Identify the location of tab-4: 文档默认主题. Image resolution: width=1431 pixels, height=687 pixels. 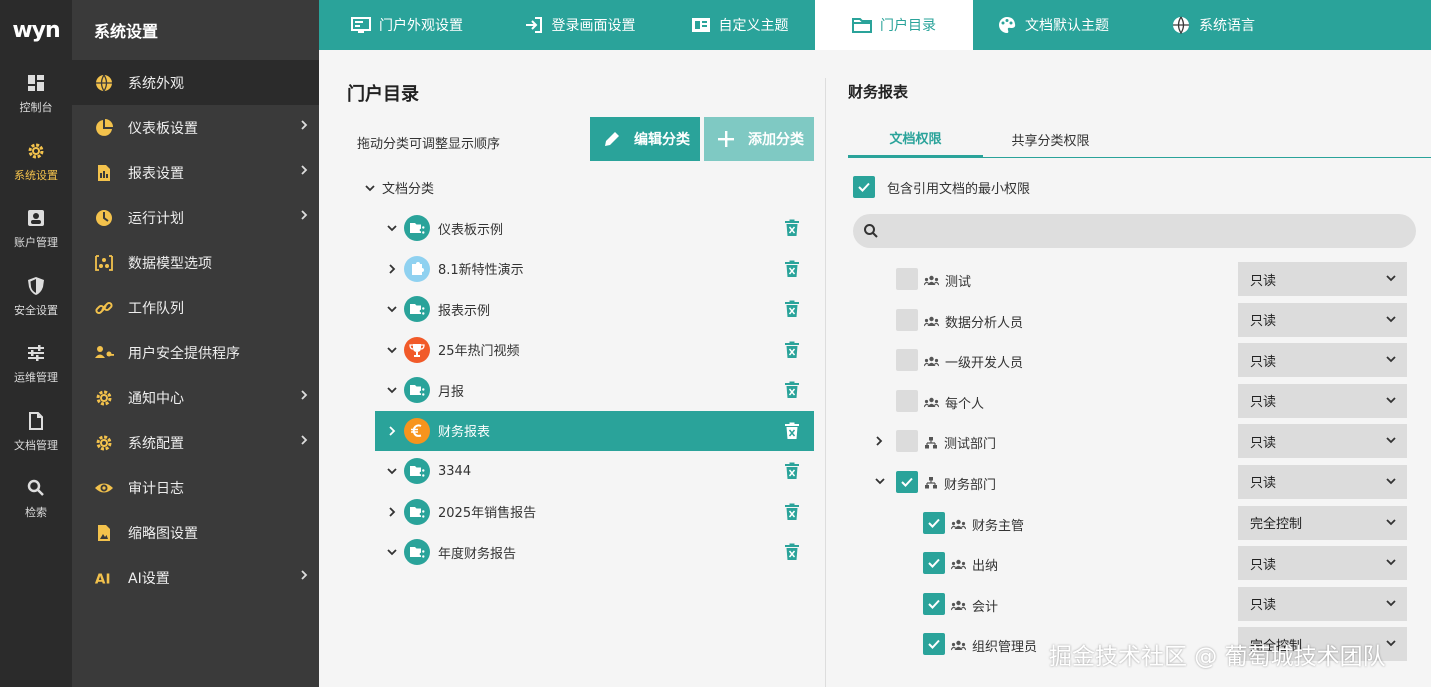
(1053, 25).